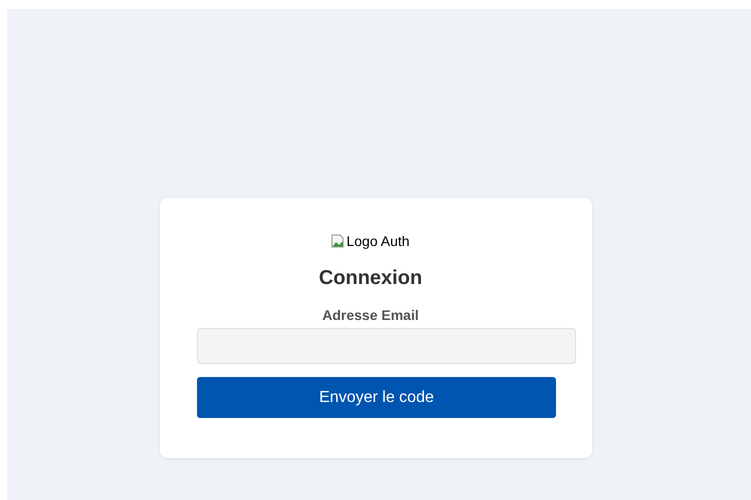 This screenshot has height=500, width=751. Describe the element at coordinates (376, 397) in the screenshot. I see `send-code-button: Envoyer le code` at that location.